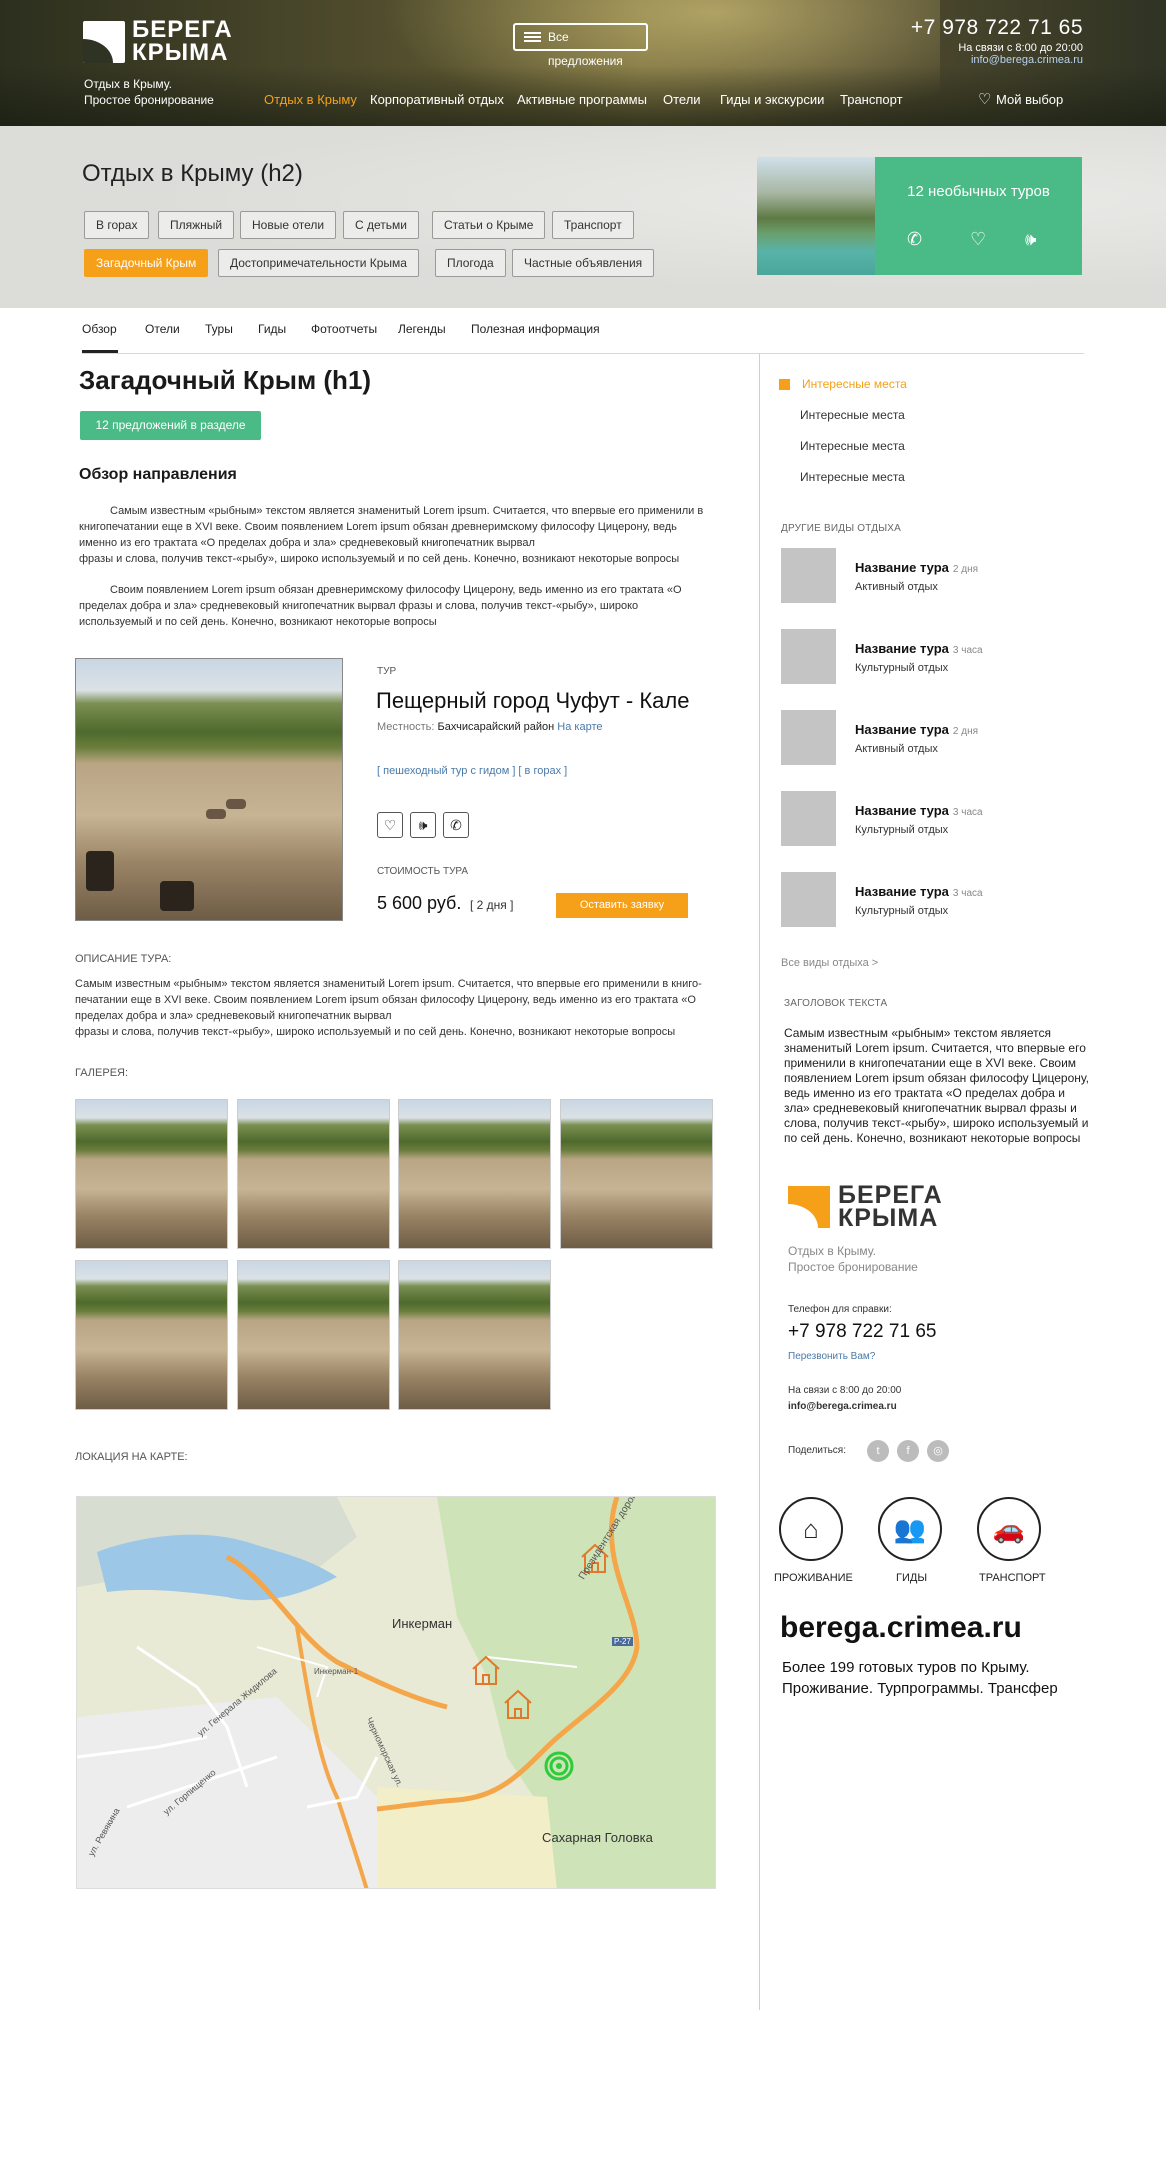 Image resolution: width=1166 pixels, height=2160 pixels. What do you see at coordinates (682, 99) in the screenshot?
I see `nav-item-hotels: Отели` at bounding box center [682, 99].